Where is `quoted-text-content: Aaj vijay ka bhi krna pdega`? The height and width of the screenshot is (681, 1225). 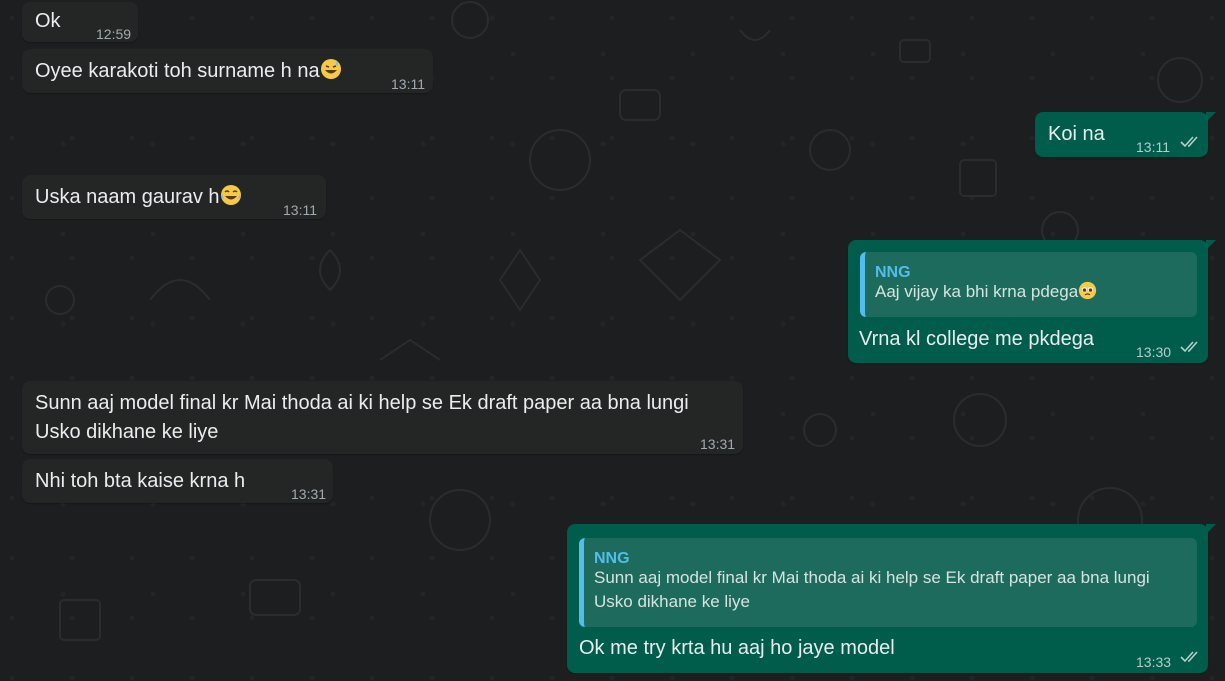 quoted-text-content: Aaj vijay ka bhi krna pdega is located at coordinates (977, 291).